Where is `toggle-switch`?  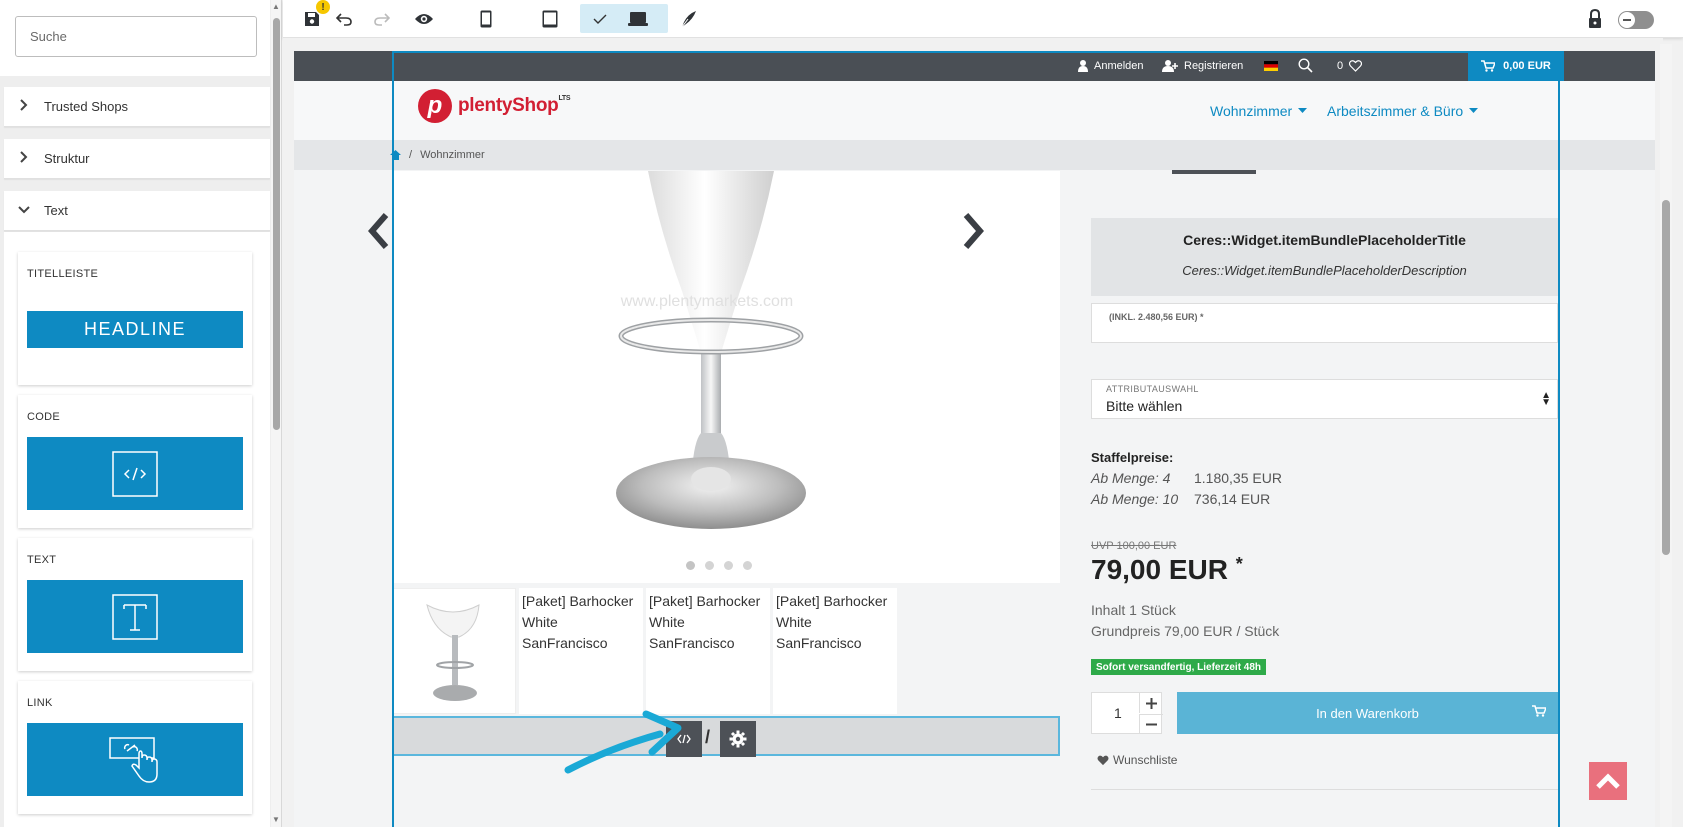 toggle-switch is located at coordinates (1636, 20).